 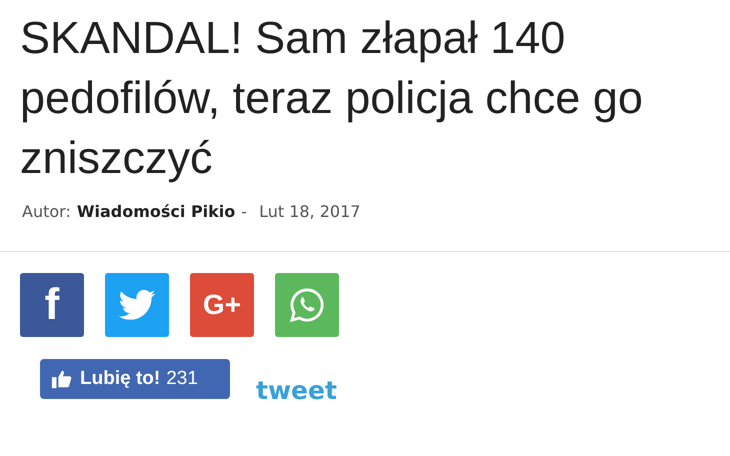 I want to click on whatsapp-share-button, so click(x=307, y=305).